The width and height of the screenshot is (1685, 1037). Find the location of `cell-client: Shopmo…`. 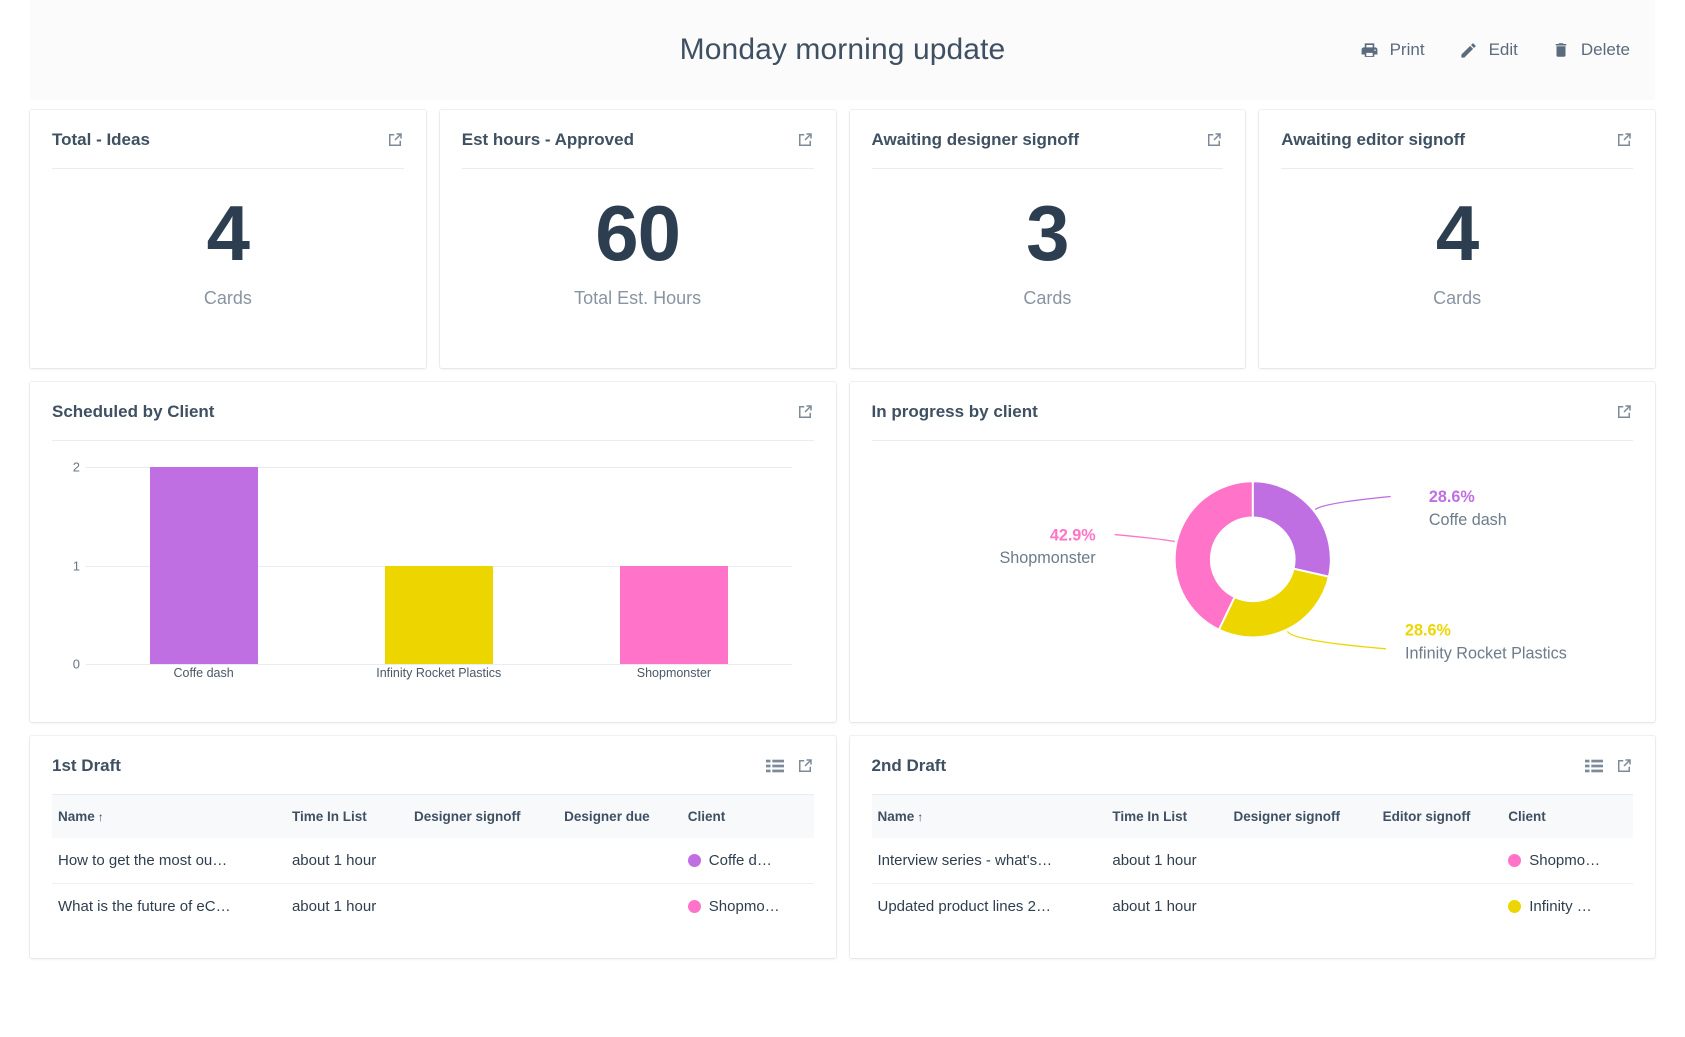

cell-client: Shopmo… is located at coordinates (1567, 861).